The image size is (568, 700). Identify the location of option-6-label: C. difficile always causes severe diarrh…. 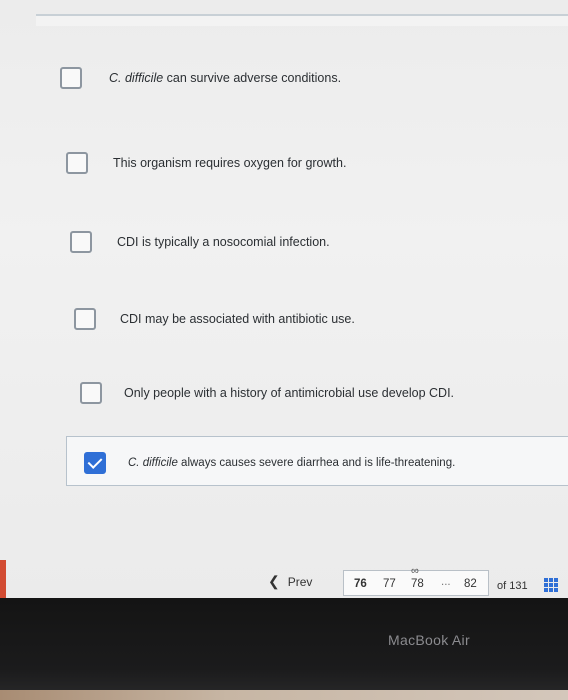
(291, 463).